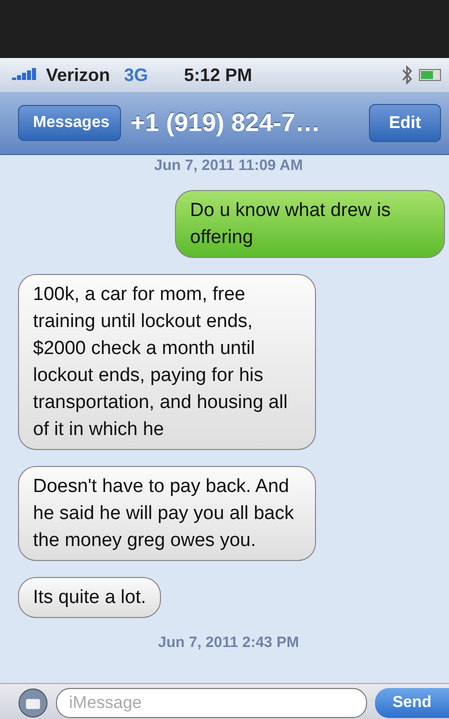 The height and width of the screenshot is (719, 449). What do you see at coordinates (412, 703) in the screenshot?
I see `send-button: Send` at bounding box center [412, 703].